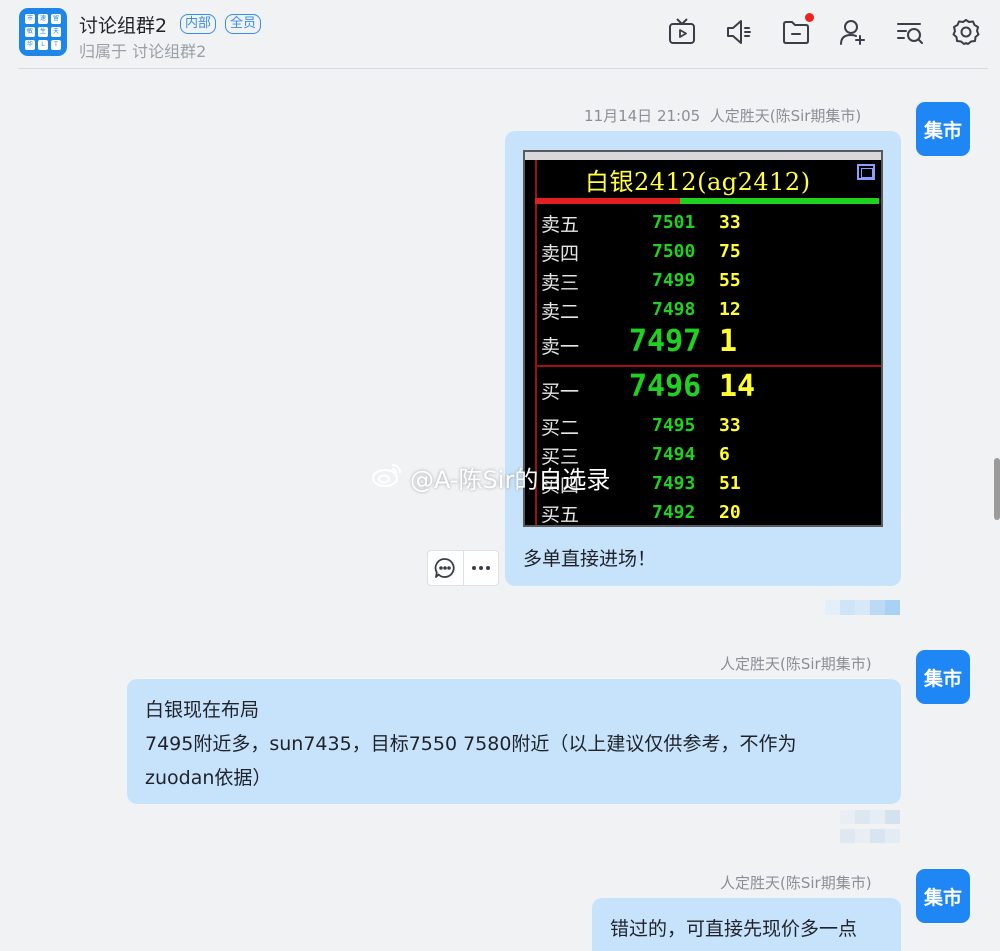  I want to click on row-label: 卖四, so click(560, 254).